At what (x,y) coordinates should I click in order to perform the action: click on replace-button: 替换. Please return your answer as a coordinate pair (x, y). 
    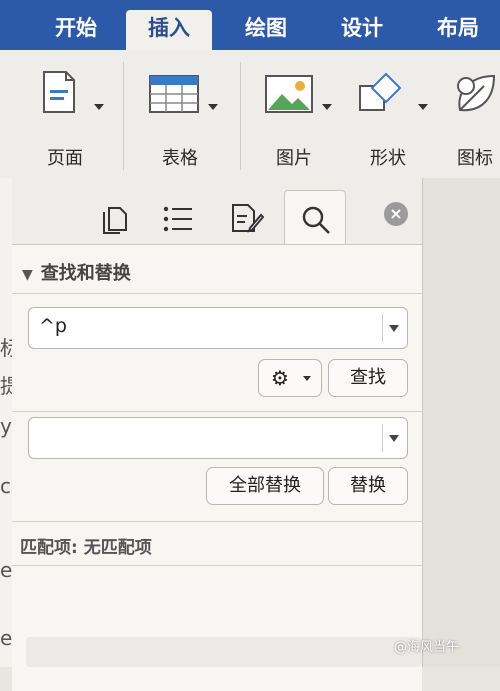
    Looking at the image, I should click on (368, 486).